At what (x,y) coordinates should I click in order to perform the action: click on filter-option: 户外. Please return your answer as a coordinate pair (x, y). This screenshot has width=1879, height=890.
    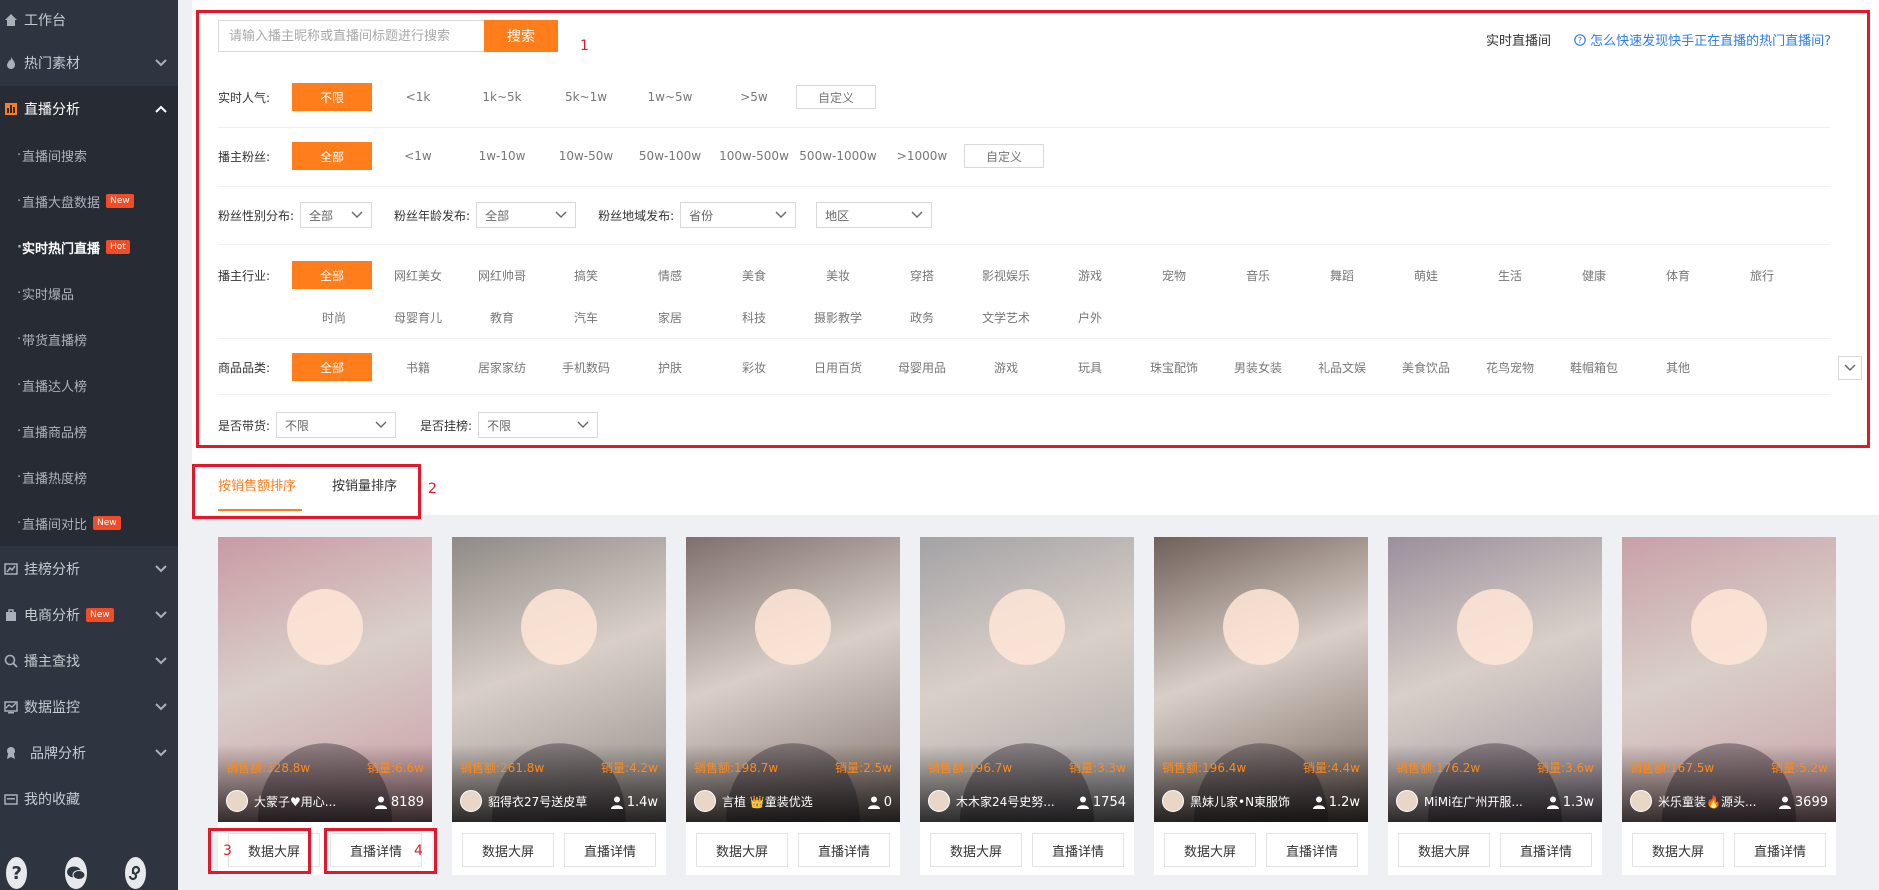
    Looking at the image, I should click on (1090, 317).